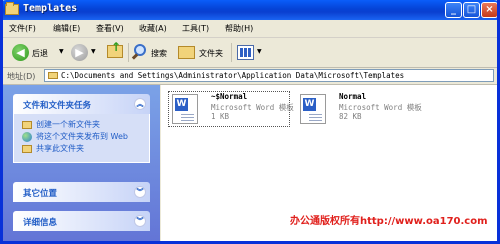  I want to click on menu-view: 查看(V), so click(110, 28).